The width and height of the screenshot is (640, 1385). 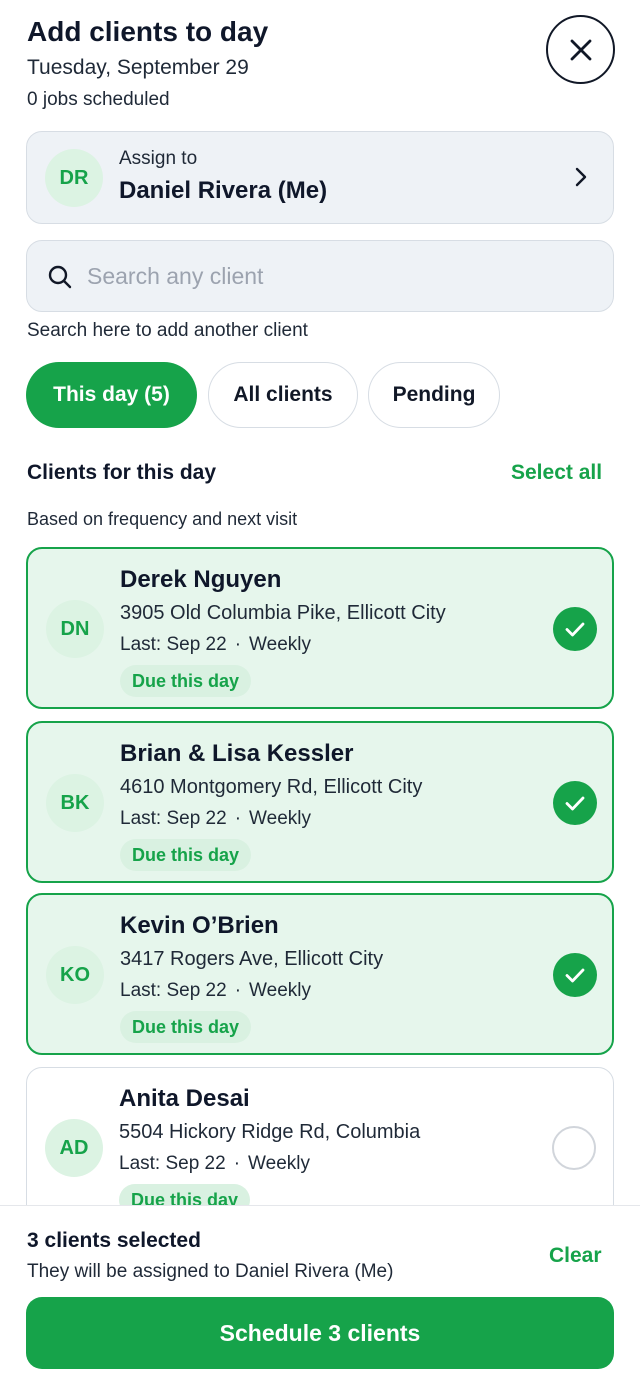 What do you see at coordinates (138, 67) in the screenshot?
I see `selected-date: Tuesday, September 29` at bounding box center [138, 67].